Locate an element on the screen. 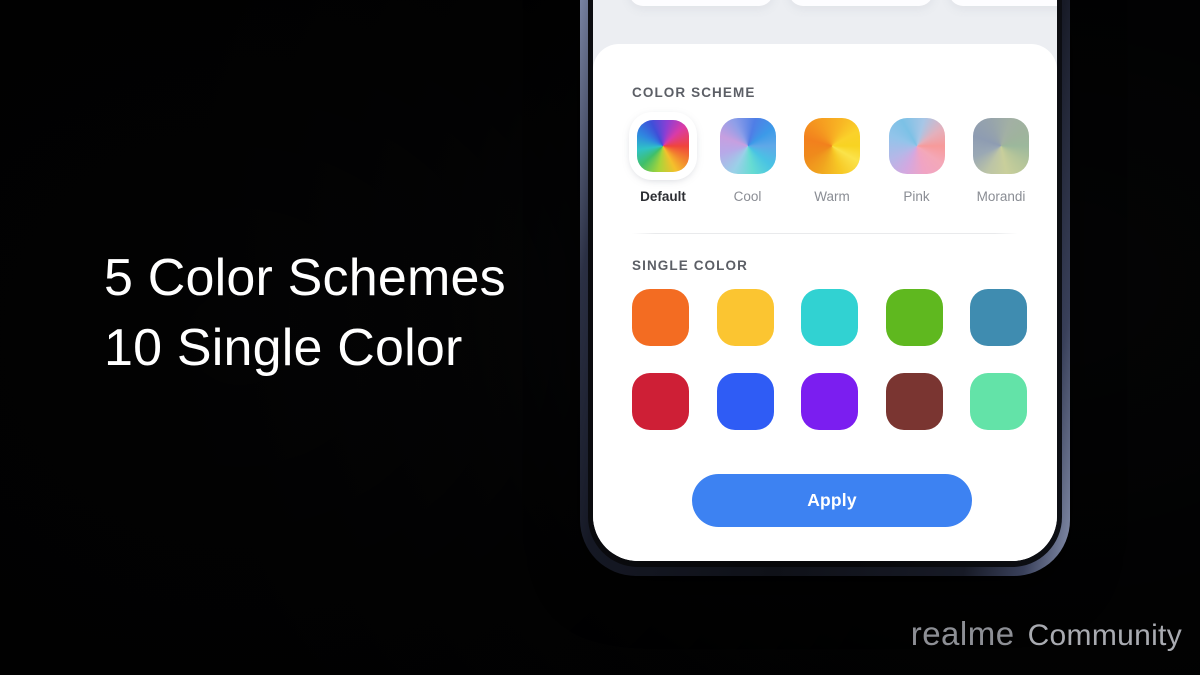  color-scheme-option-label: Pink is located at coordinates (916, 196).